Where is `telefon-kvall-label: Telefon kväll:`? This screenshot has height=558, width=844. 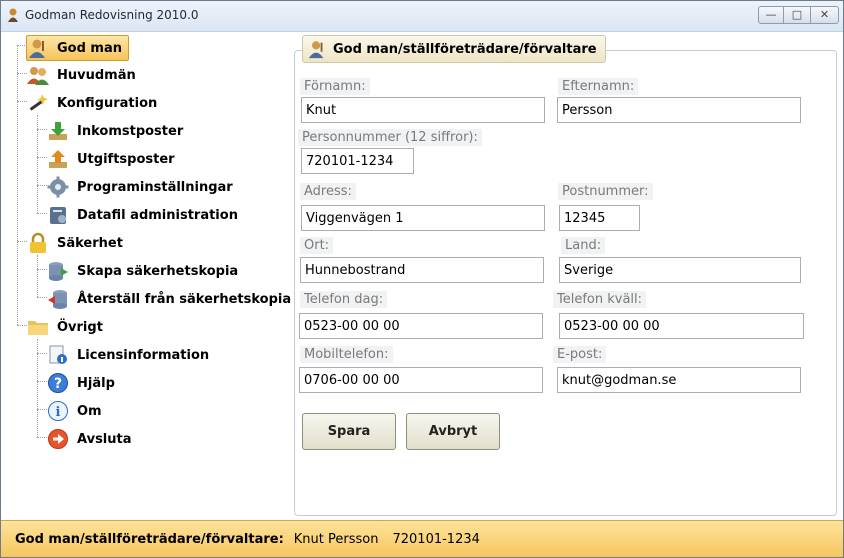
telefon-kvall-label: Telefon kväll: is located at coordinates (600, 299).